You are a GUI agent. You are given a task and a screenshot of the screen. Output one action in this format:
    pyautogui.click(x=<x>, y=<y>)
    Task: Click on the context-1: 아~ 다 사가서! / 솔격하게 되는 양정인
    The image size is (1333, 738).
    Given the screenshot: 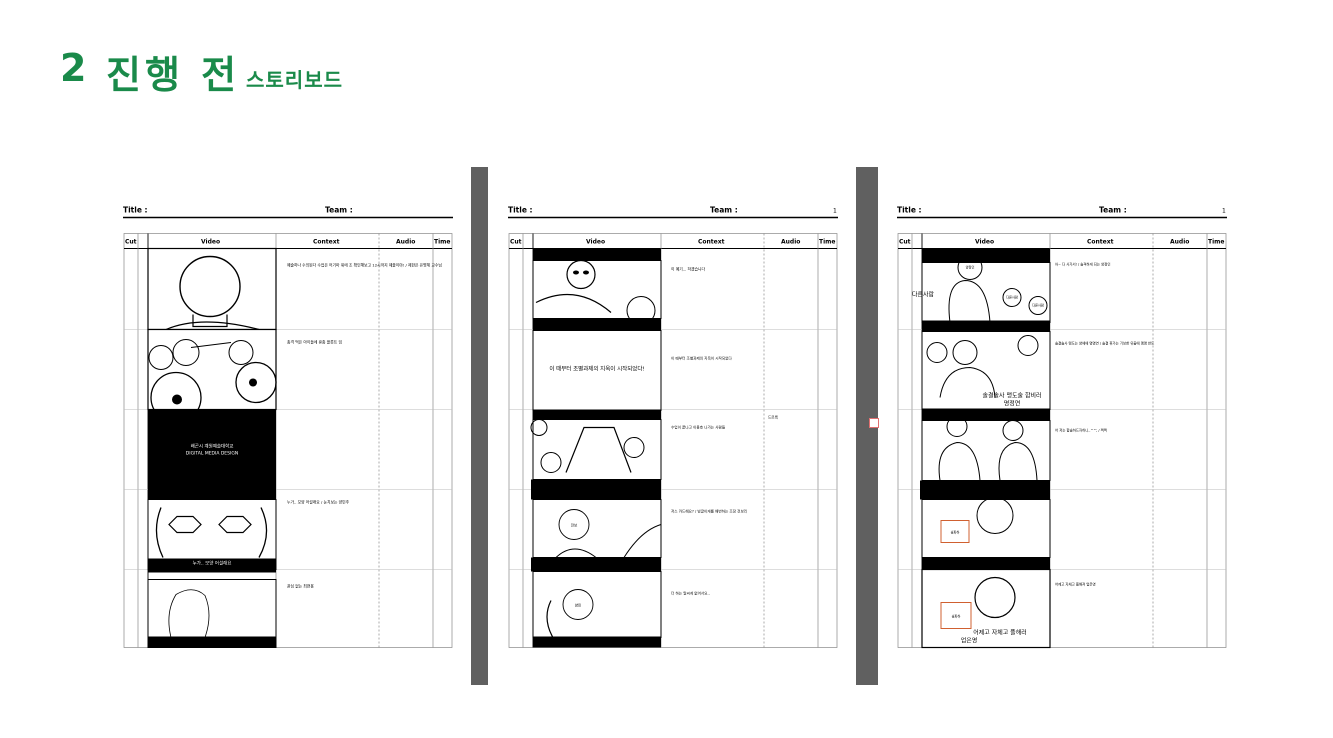 What is the action you would take?
    pyautogui.click(x=1082, y=264)
    